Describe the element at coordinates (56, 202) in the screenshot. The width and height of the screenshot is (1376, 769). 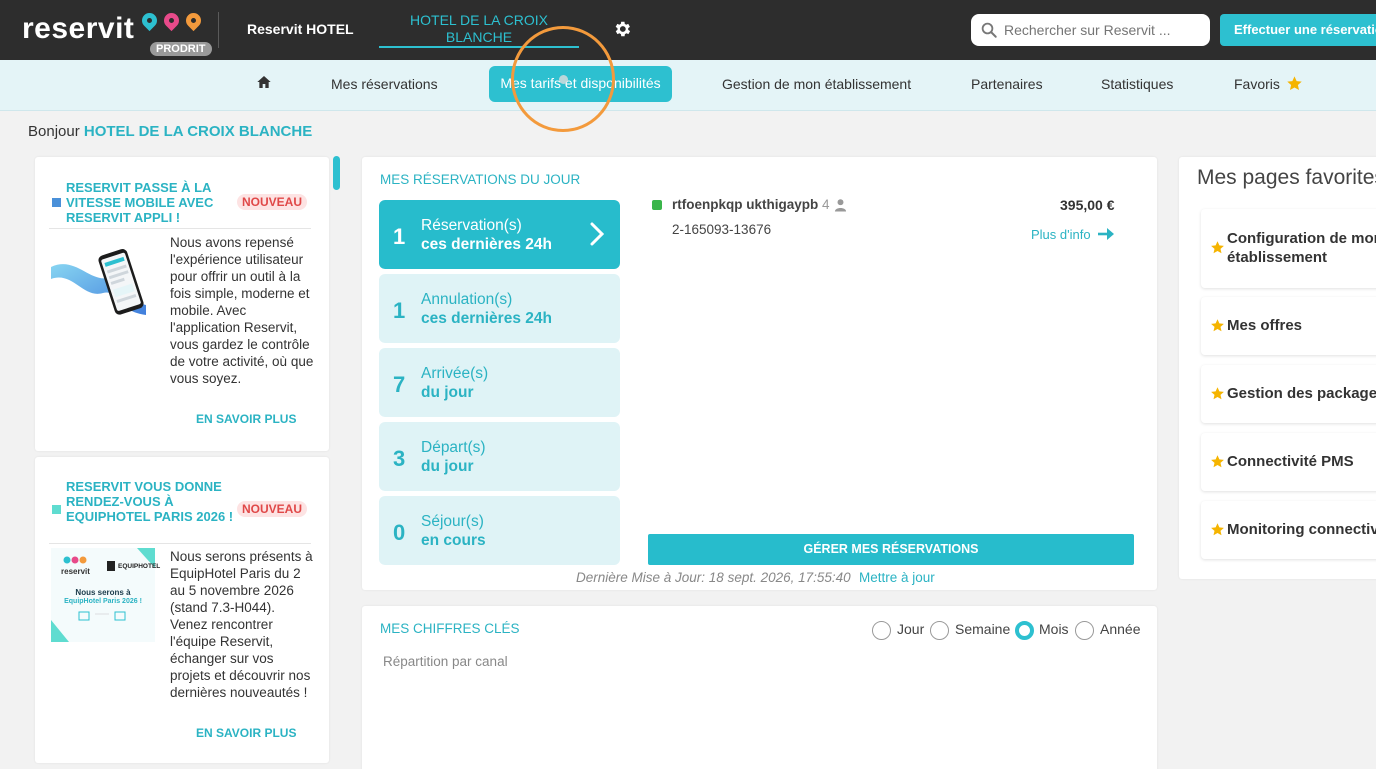
I see `news-marker` at that location.